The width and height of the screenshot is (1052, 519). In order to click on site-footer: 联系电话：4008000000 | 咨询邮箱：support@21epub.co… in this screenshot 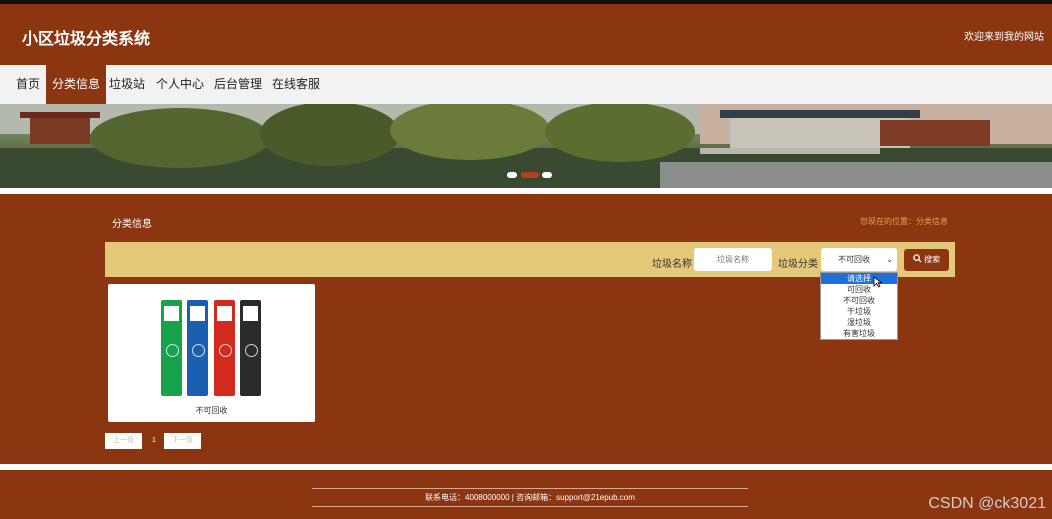, I will do `click(526, 494)`.